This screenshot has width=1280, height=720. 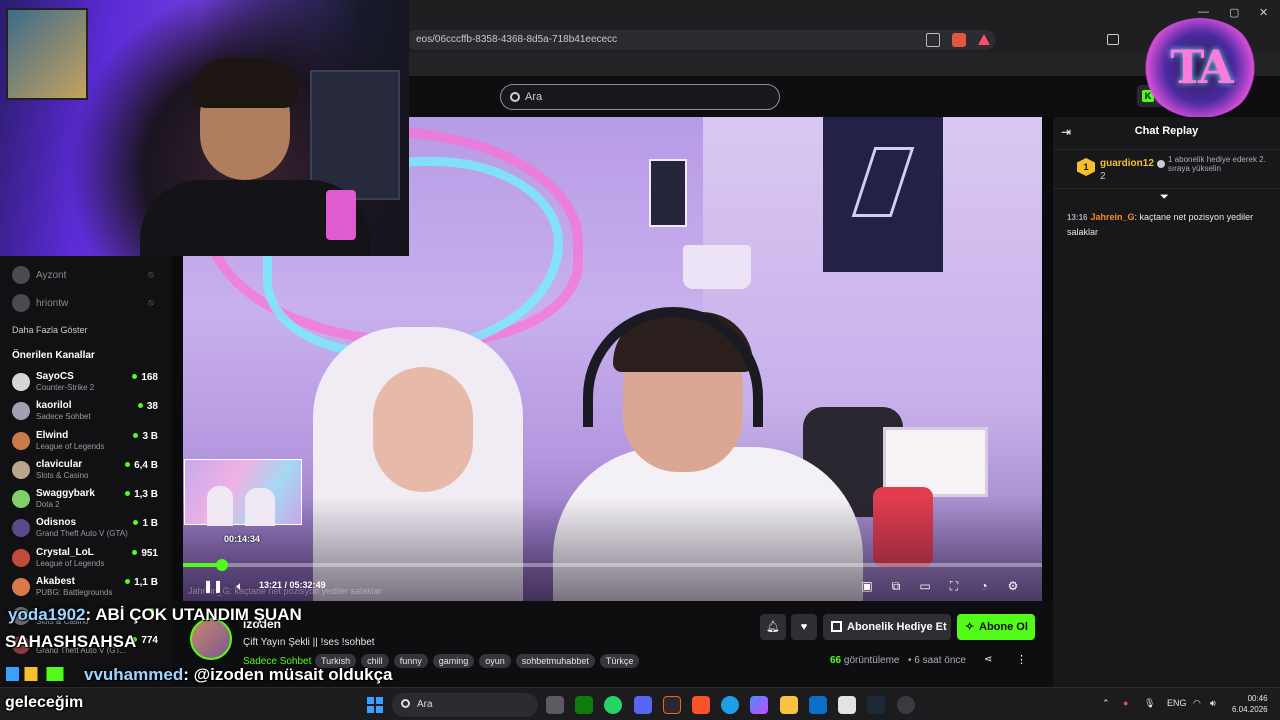 What do you see at coordinates (984, 586) in the screenshot?
I see `playback-speed-icon: ◔` at bounding box center [984, 586].